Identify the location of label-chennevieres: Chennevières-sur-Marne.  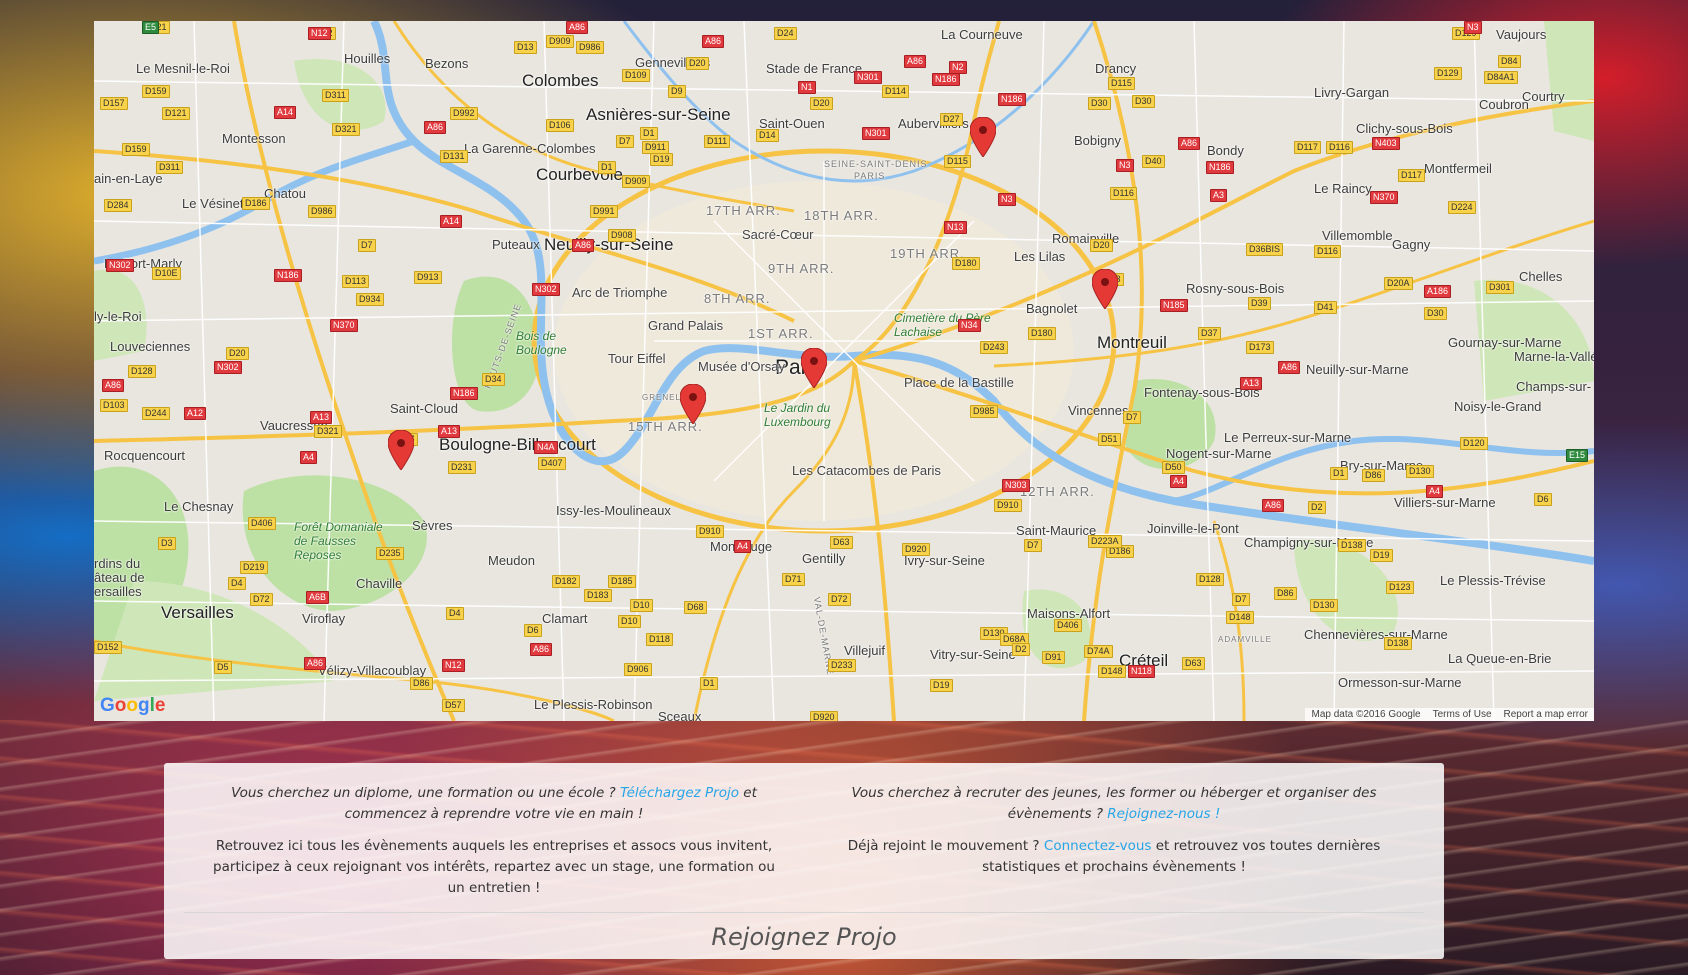
(1376, 634).